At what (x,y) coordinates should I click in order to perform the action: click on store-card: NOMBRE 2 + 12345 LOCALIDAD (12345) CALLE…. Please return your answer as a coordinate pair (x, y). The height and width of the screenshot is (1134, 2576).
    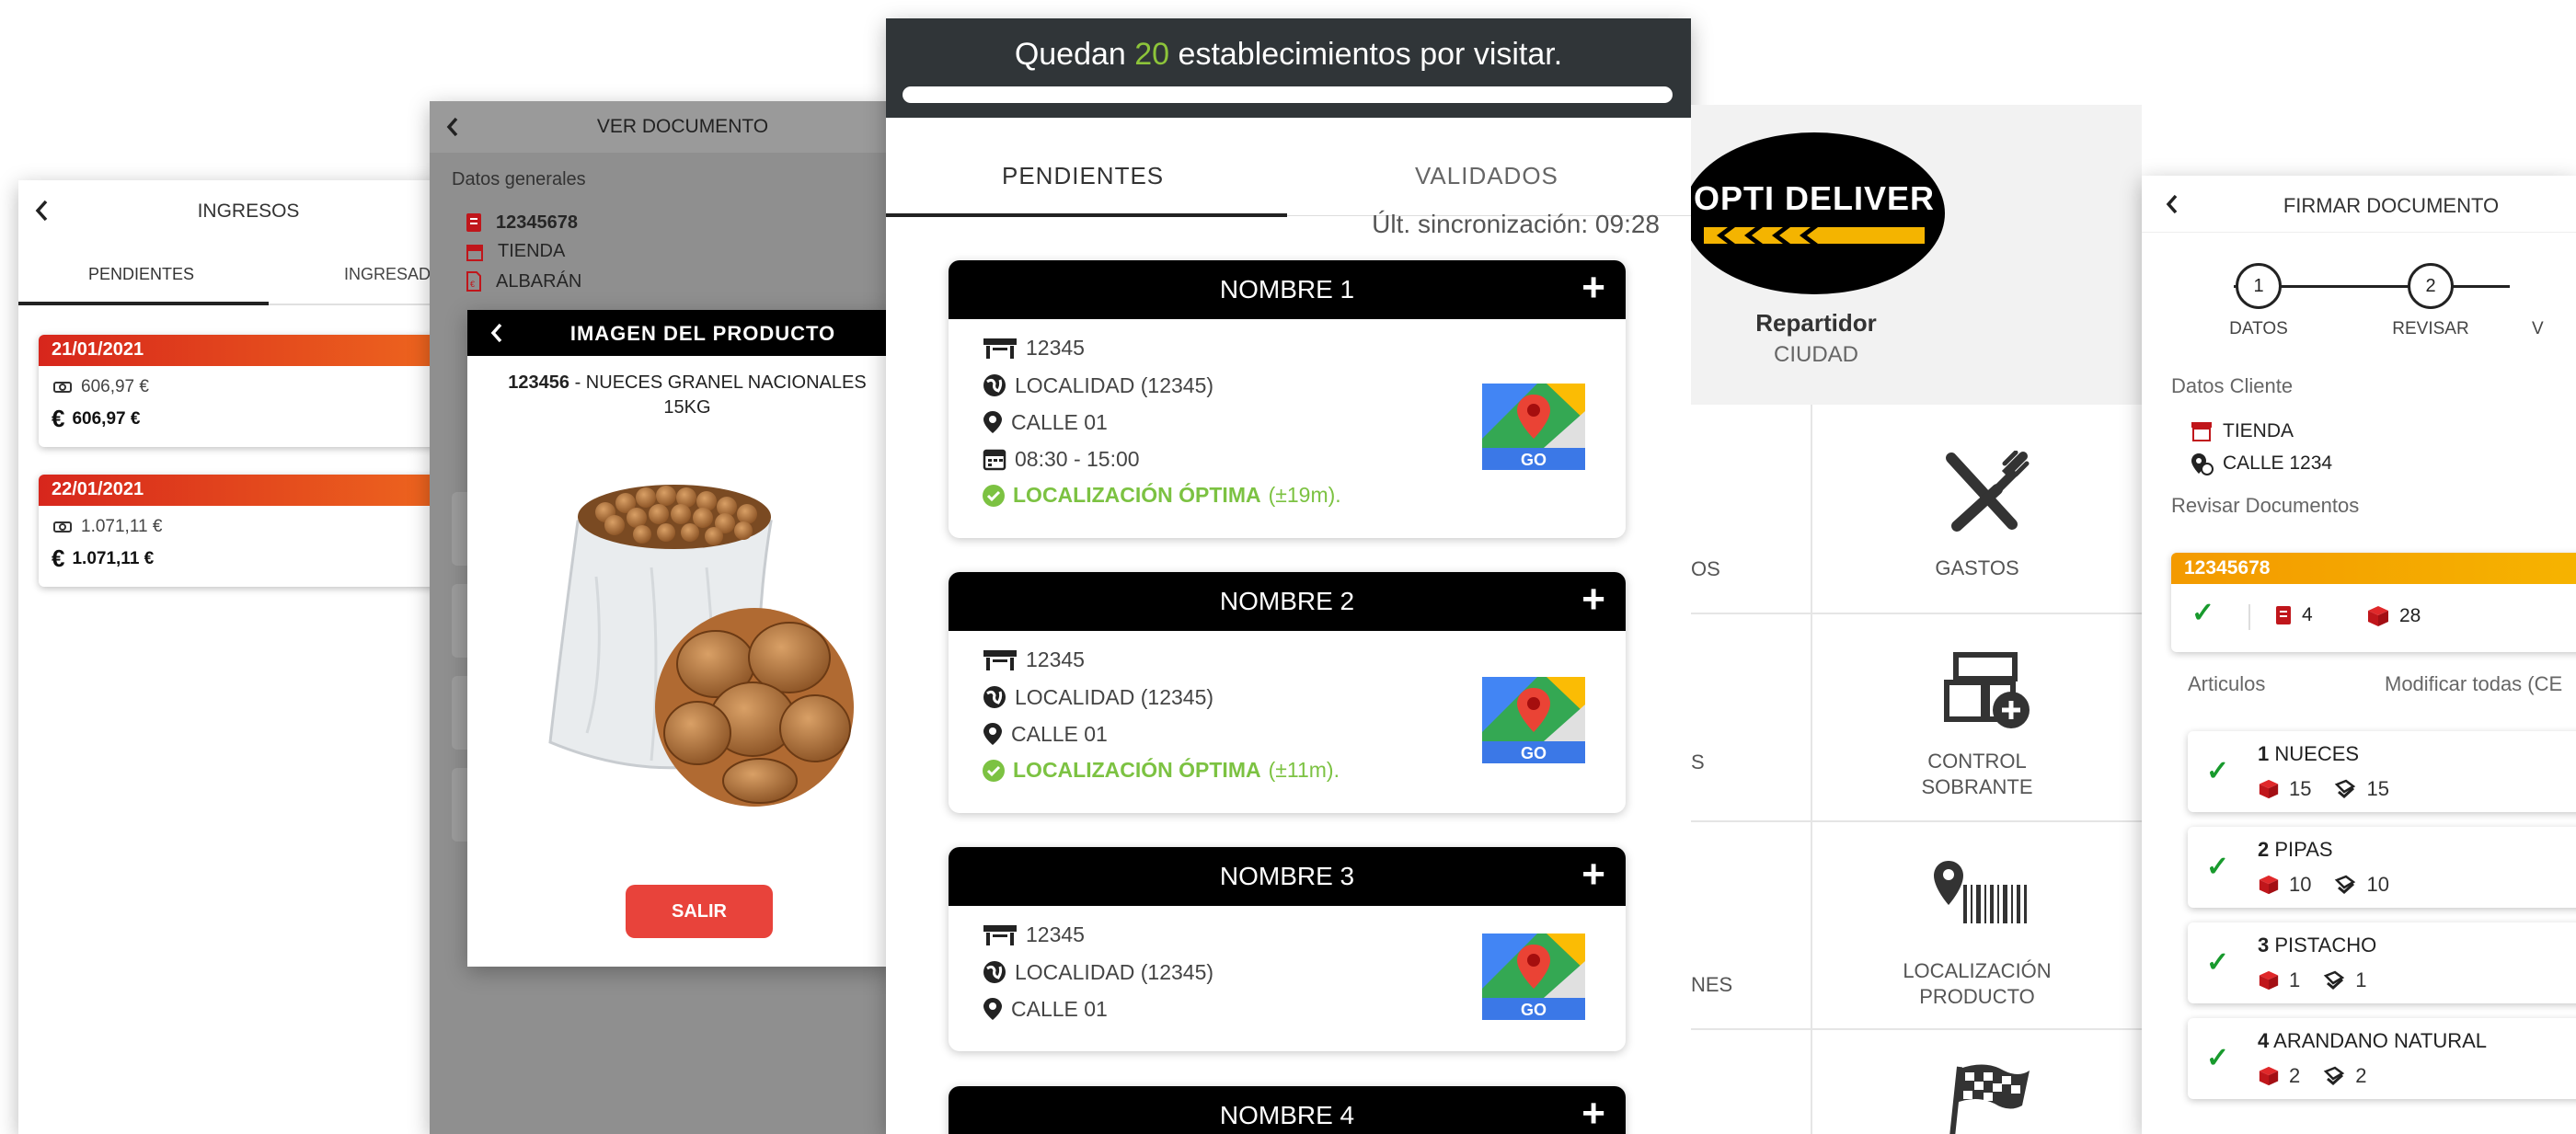
    Looking at the image, I should click on (1287, 692).